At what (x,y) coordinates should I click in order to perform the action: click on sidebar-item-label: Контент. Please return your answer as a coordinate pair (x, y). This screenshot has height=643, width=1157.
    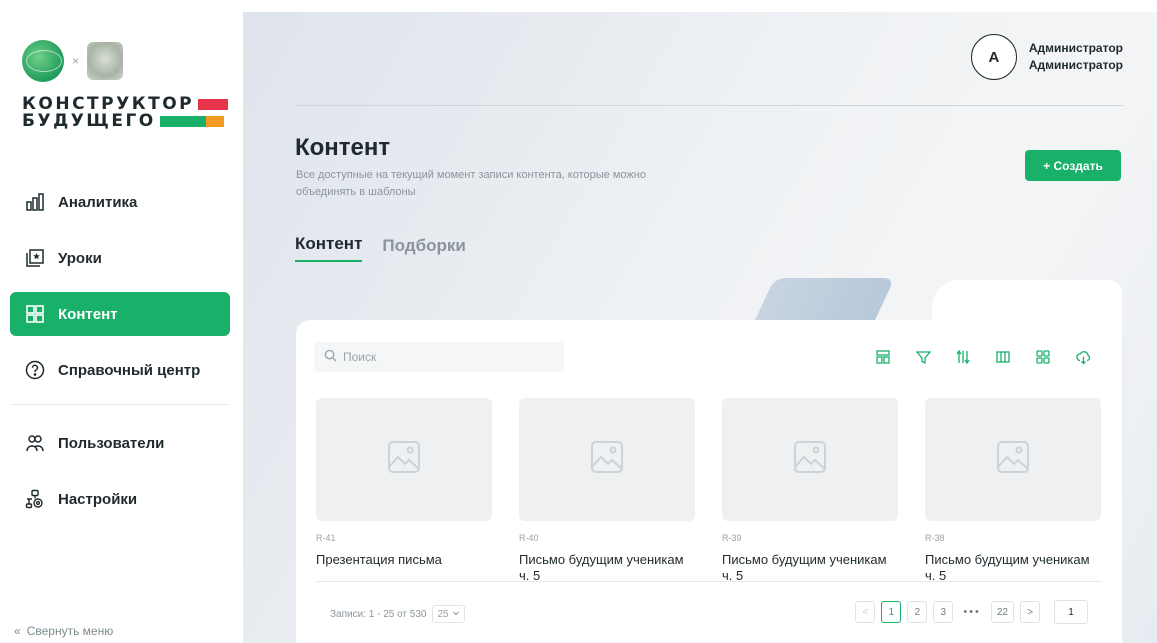
    Looking at the image, I should click on (88, 314).